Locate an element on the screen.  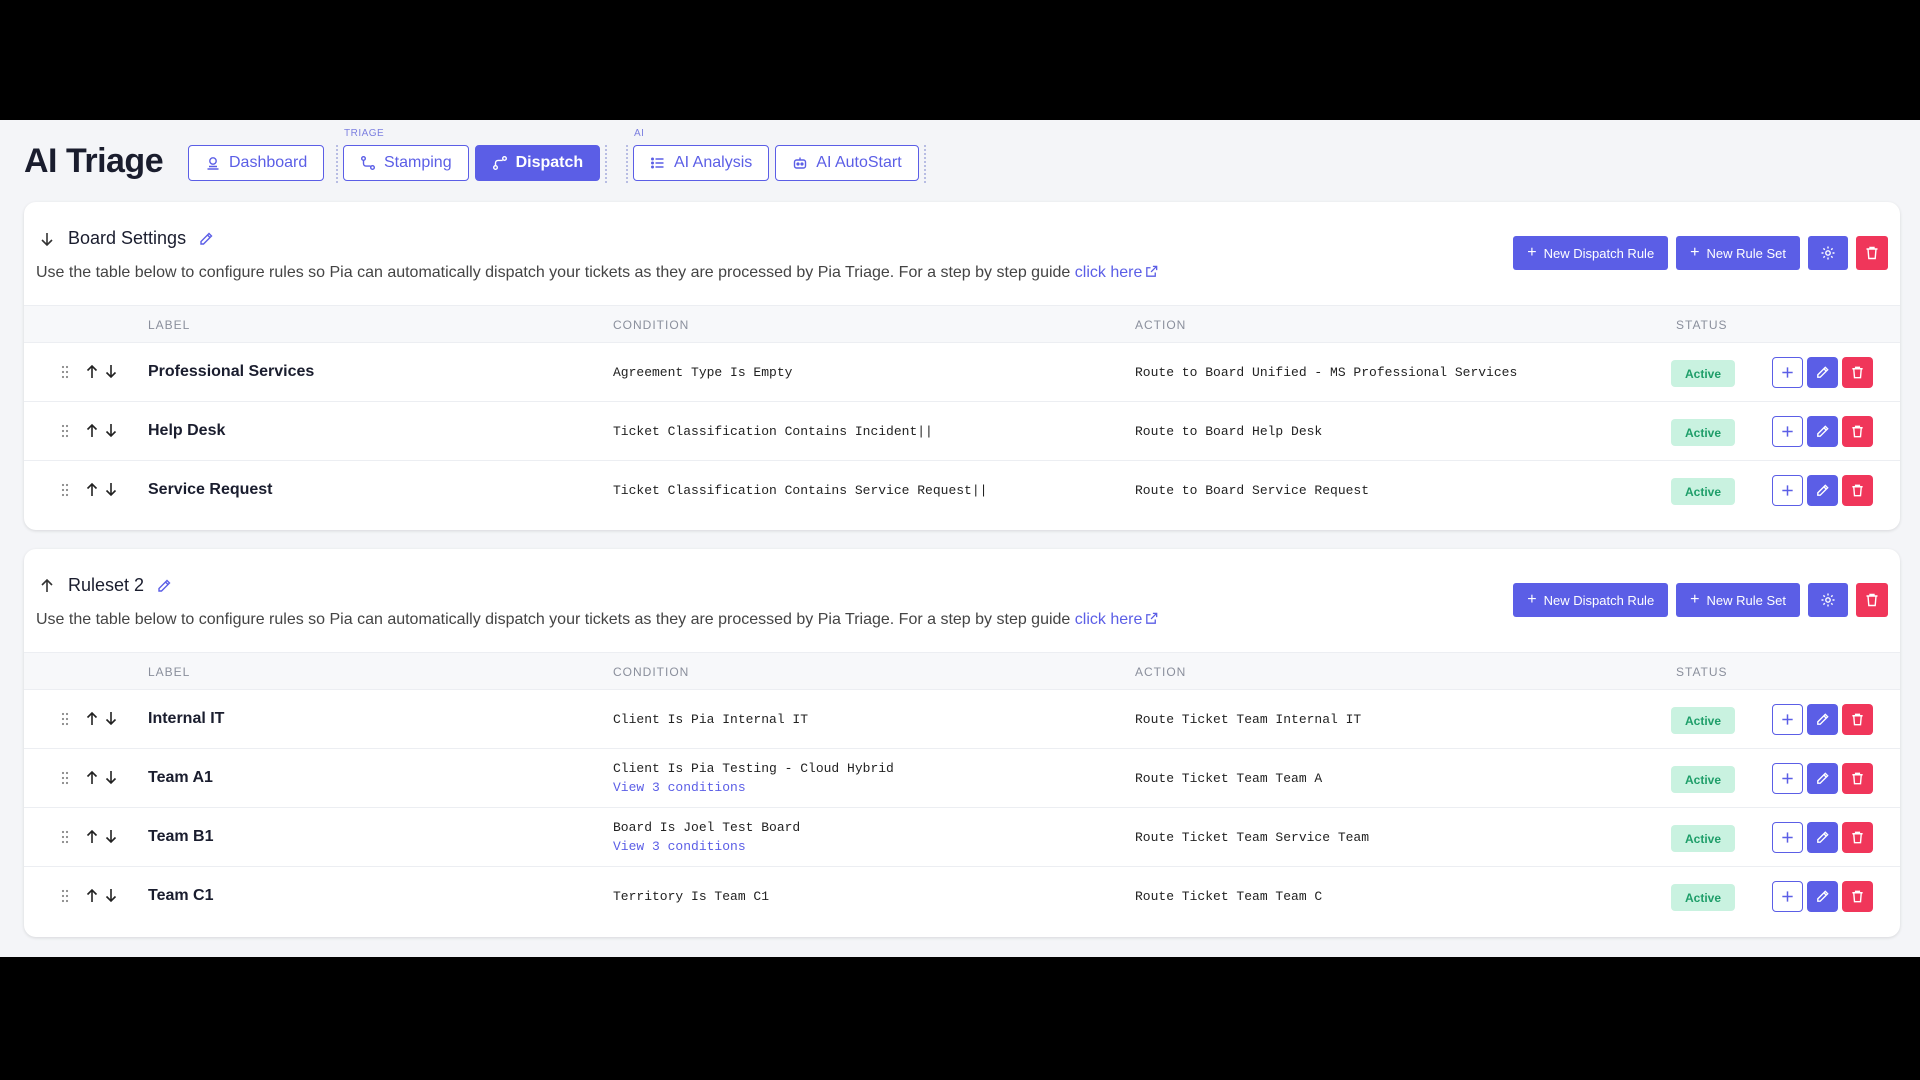
nav-dispatch-button: Dispatch is located at coordinates (537, 163).